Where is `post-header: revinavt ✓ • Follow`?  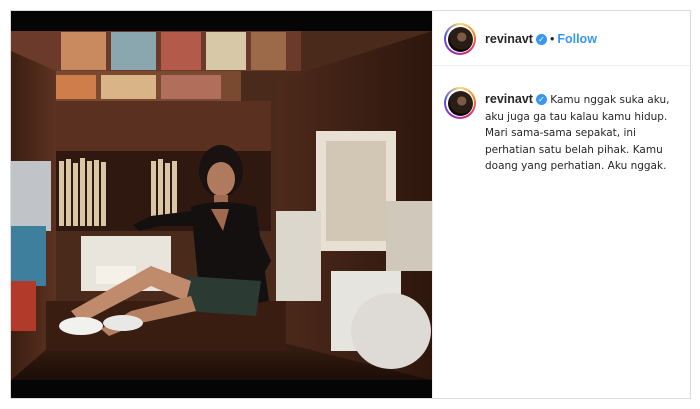
post-header: revinavt ✓ • Follow is located at coordinates (561, 38).